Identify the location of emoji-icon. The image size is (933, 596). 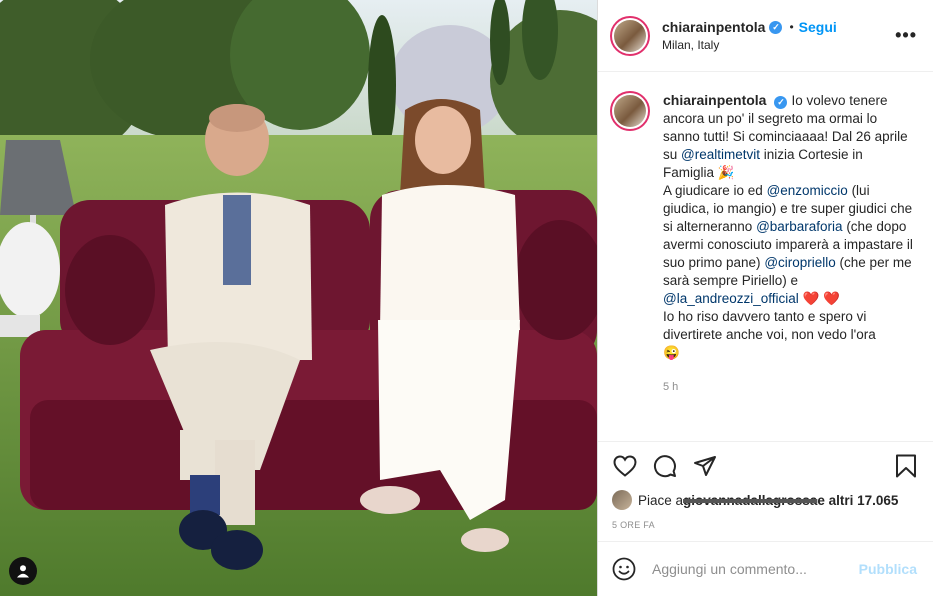
(624, 569).